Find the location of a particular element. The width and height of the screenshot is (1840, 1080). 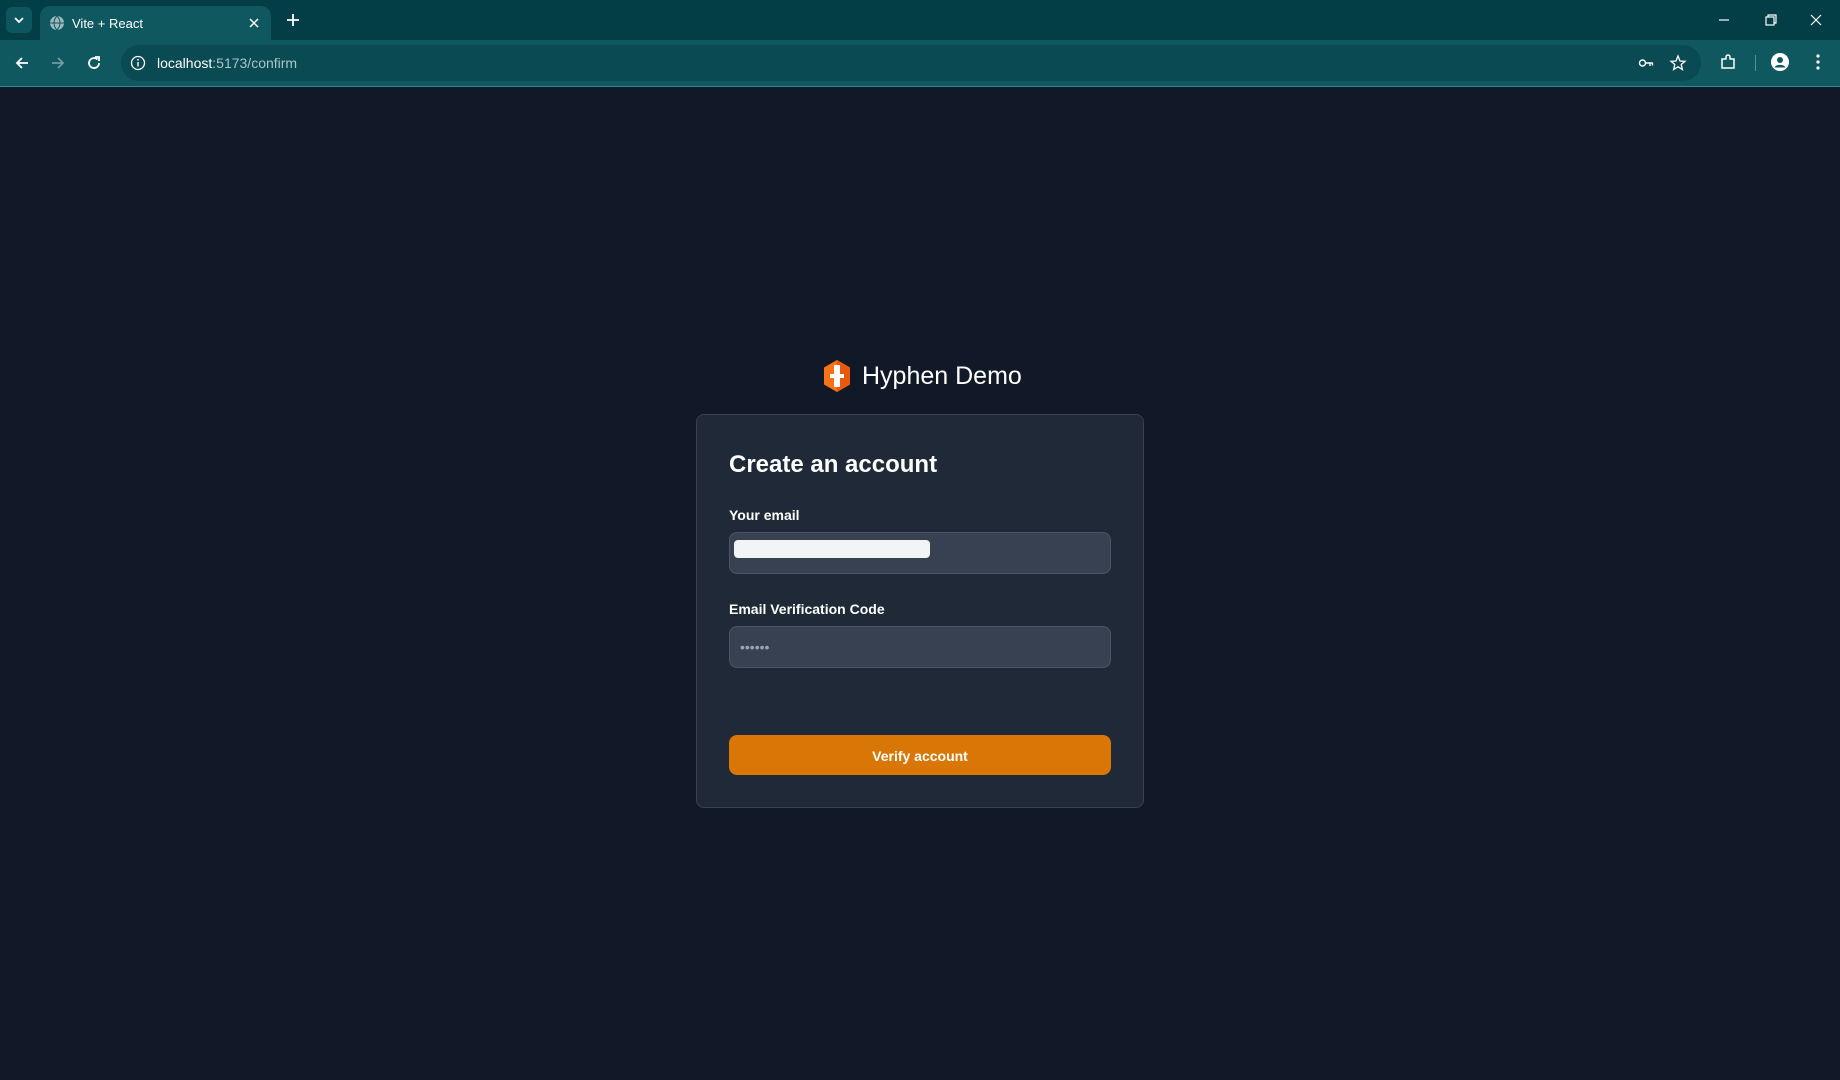

url-host: localhost is located at coordinates (185, 63).